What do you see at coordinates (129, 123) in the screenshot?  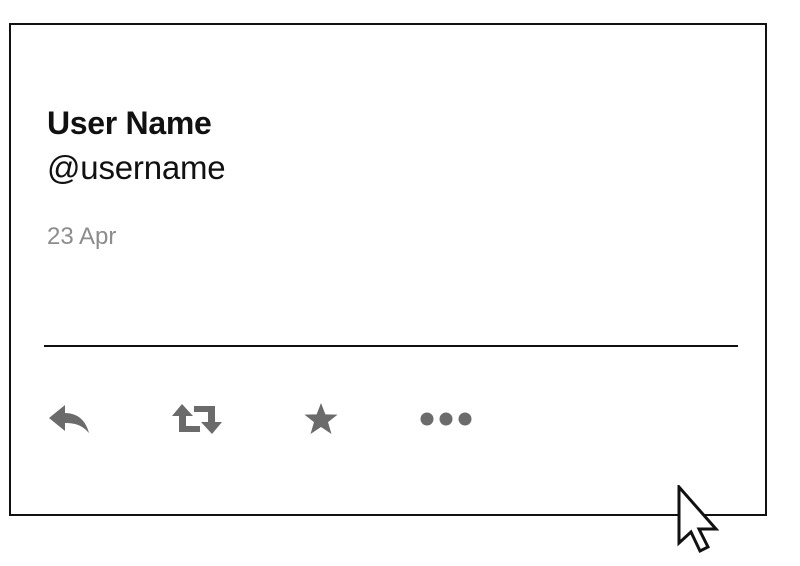 I see `user-name: User Name` at bounding box center [129, 123].